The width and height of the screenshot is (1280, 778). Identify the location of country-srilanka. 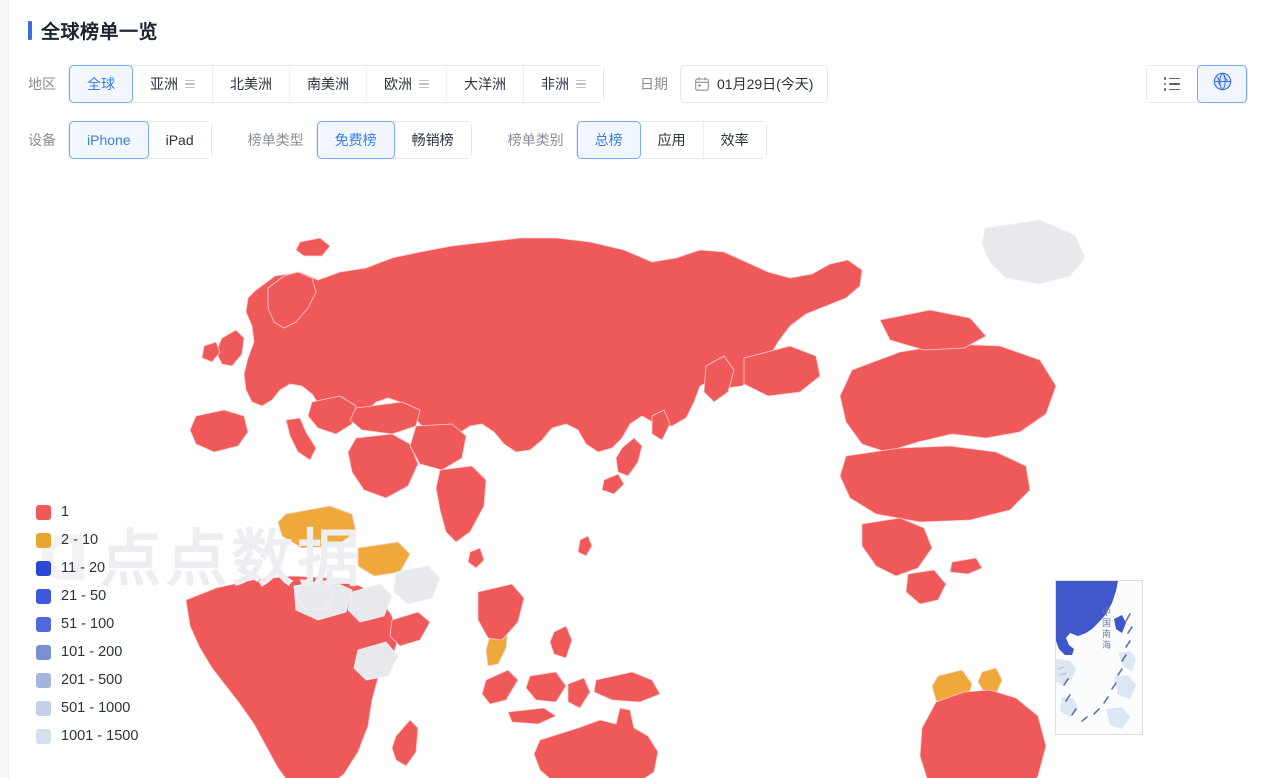
(476, 558).